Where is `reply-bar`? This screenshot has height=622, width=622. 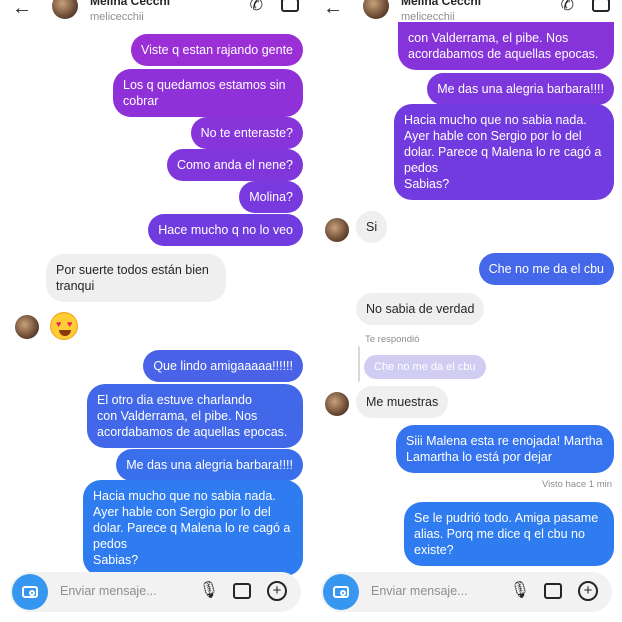 reply-bar is located at coordinates (359, 364).